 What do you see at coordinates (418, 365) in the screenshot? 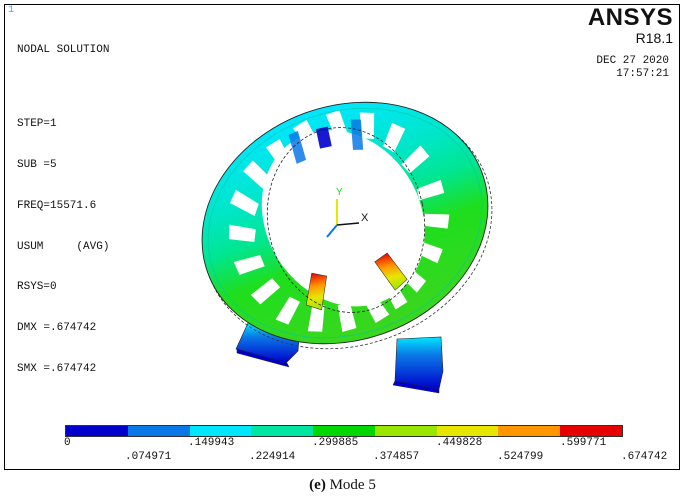
I see `mount-foot-right` at bounding box center [418, 365].